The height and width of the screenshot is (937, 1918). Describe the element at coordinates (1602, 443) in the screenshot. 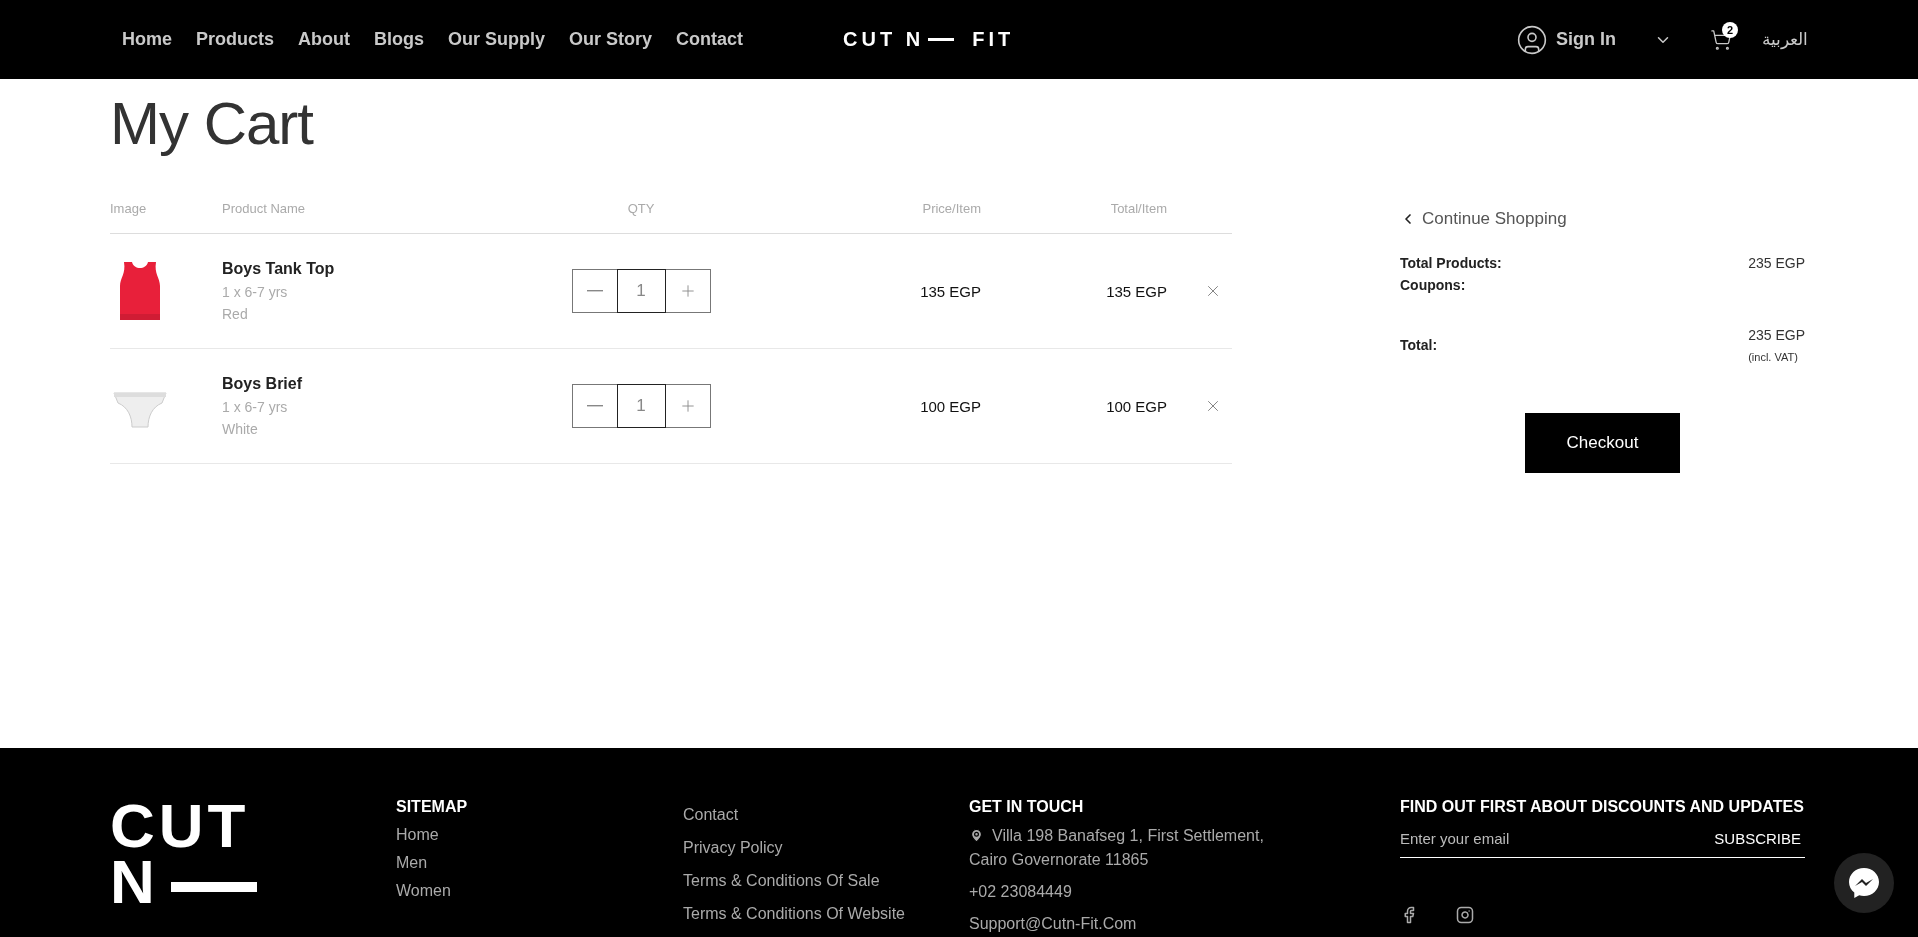

I see `checkout-button: Checkout` at that location.